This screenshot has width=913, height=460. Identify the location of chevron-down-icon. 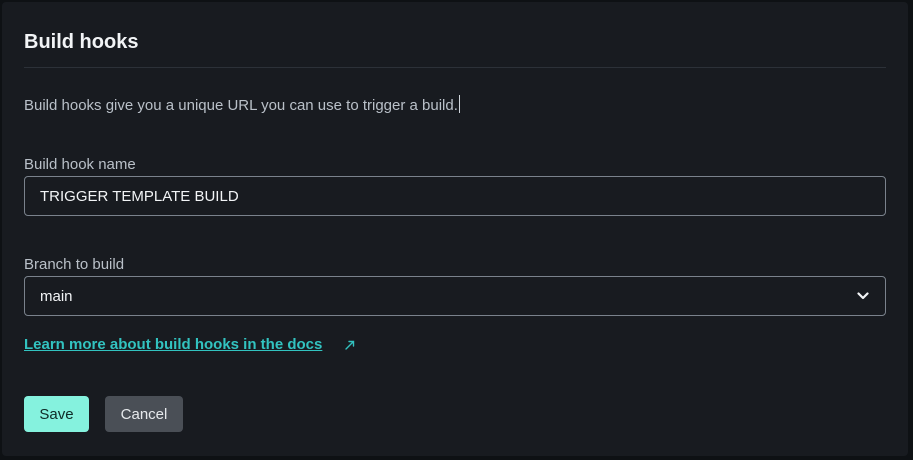
(863, 296).